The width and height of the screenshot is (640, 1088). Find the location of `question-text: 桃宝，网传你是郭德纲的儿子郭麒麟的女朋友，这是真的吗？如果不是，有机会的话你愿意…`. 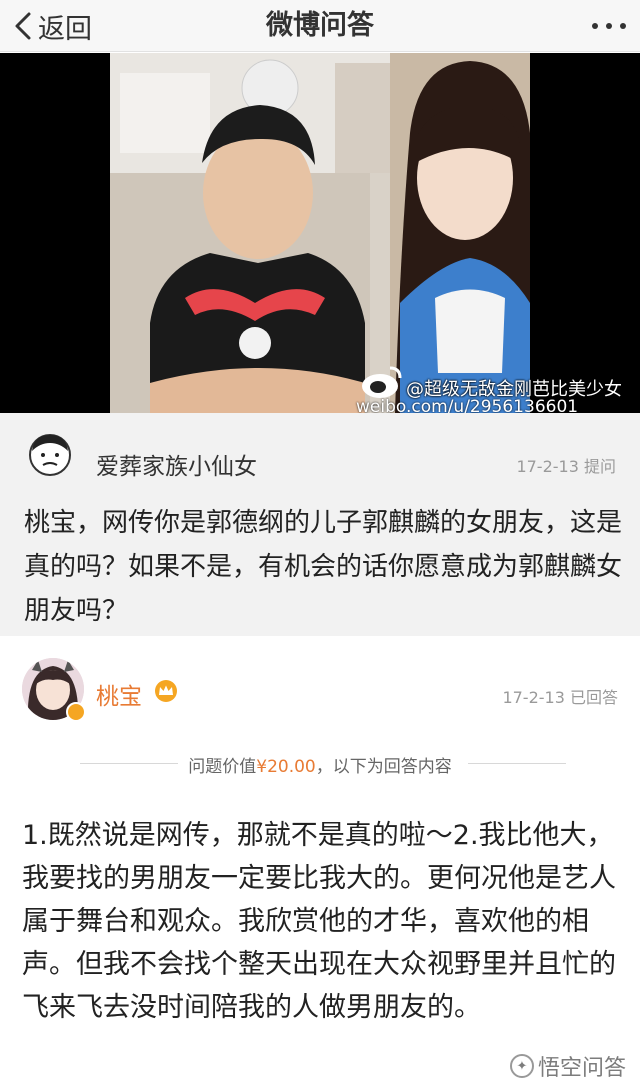

question-text: 桃宝，网传你是郭德纲的儿子郭麒麟的女朋友，这是真的吗？如果不是，有机会的话你愿意… is located at coordinates (323, 567).